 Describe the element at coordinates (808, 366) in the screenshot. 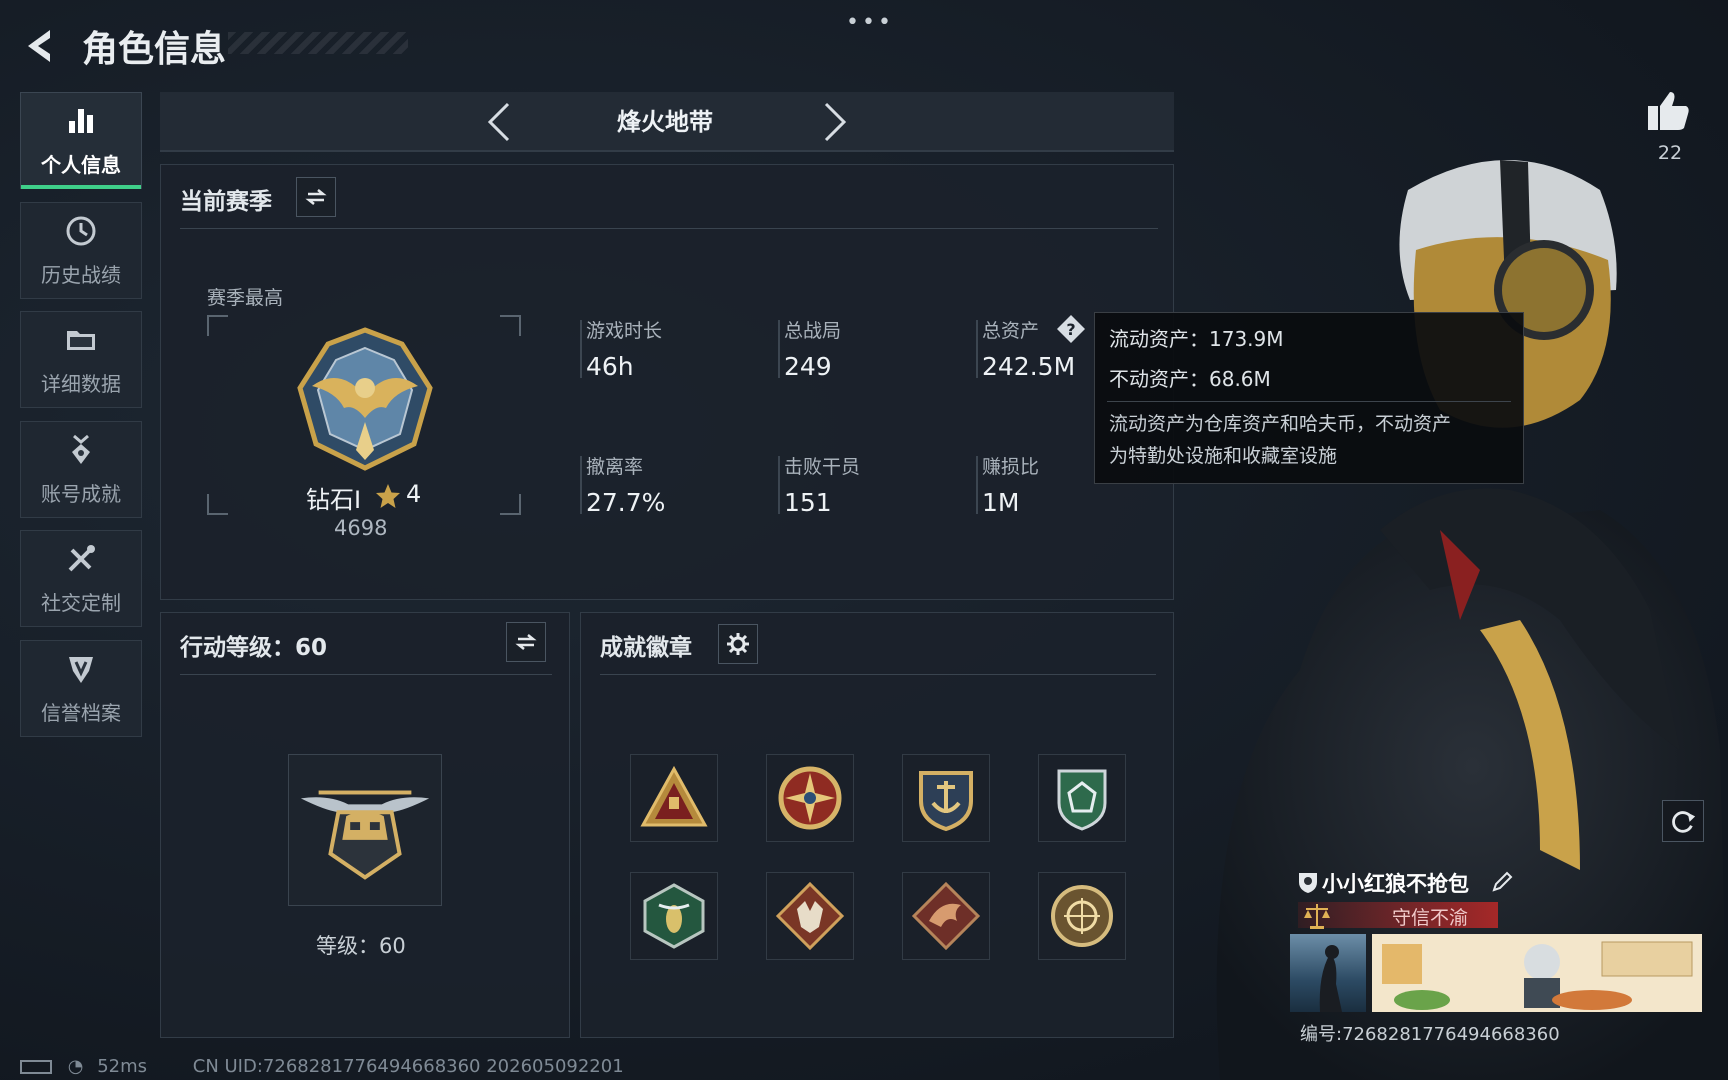

I see `stat-value: 249` at that location.